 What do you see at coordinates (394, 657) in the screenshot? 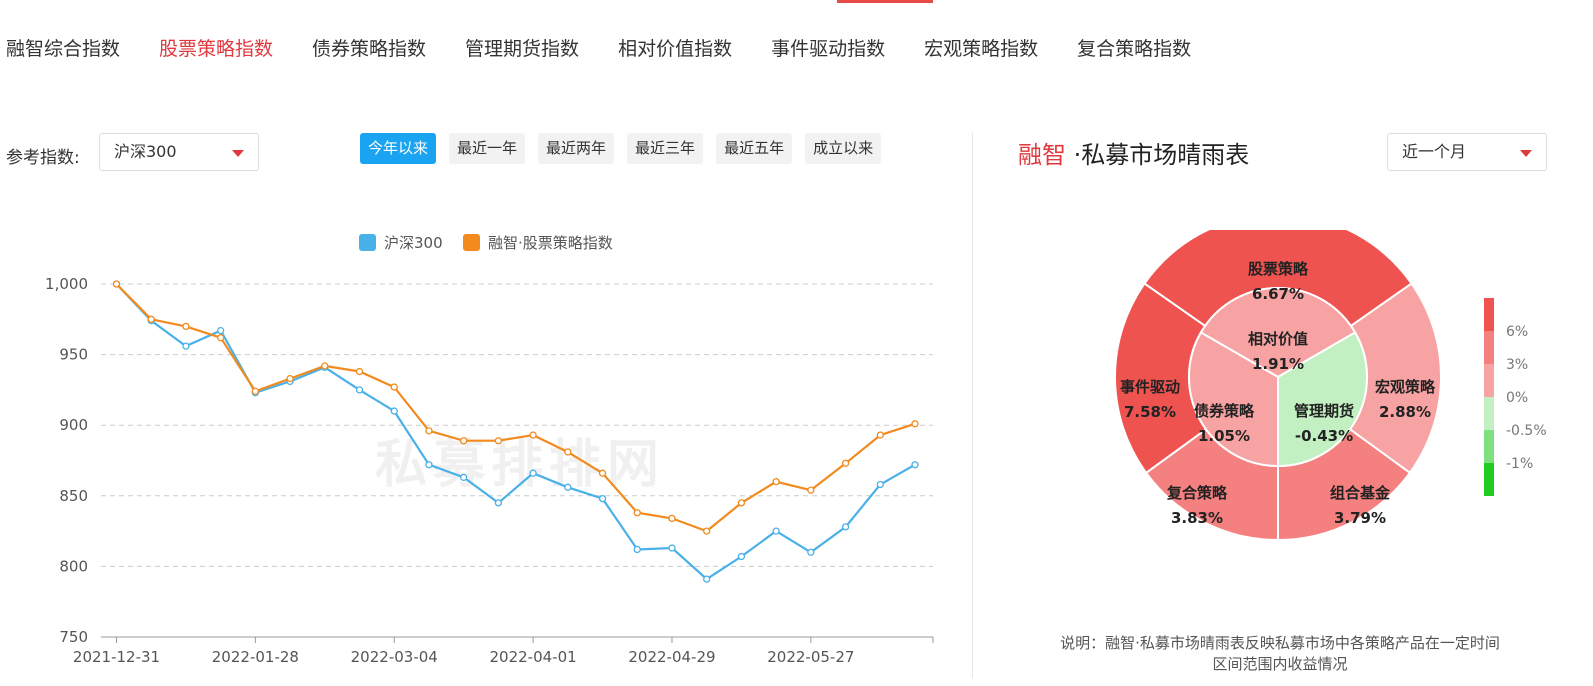
I see `x-tick-label: 2022-03-04` at bounding box center [394, 657].